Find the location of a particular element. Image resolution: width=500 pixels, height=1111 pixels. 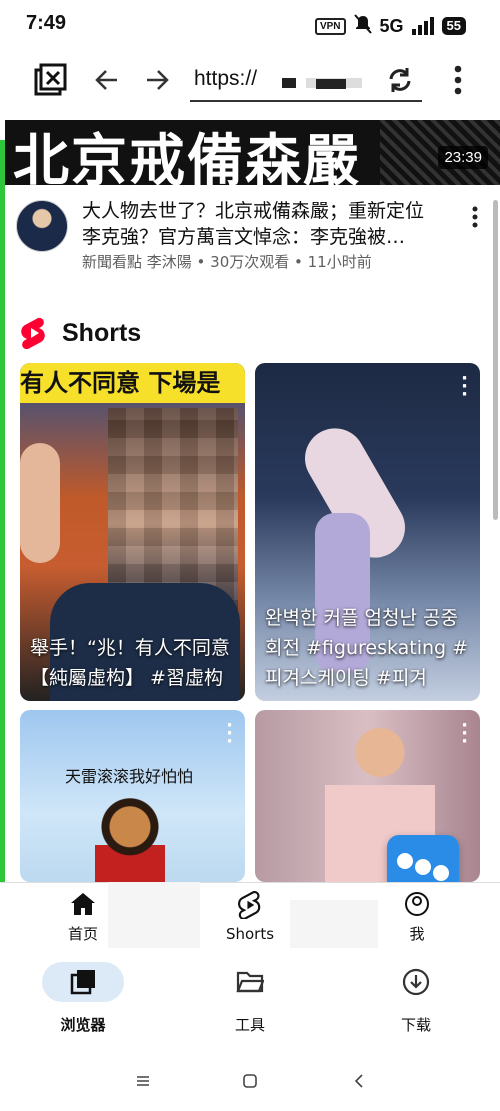

download-icon is located at coordinates (416, 982).